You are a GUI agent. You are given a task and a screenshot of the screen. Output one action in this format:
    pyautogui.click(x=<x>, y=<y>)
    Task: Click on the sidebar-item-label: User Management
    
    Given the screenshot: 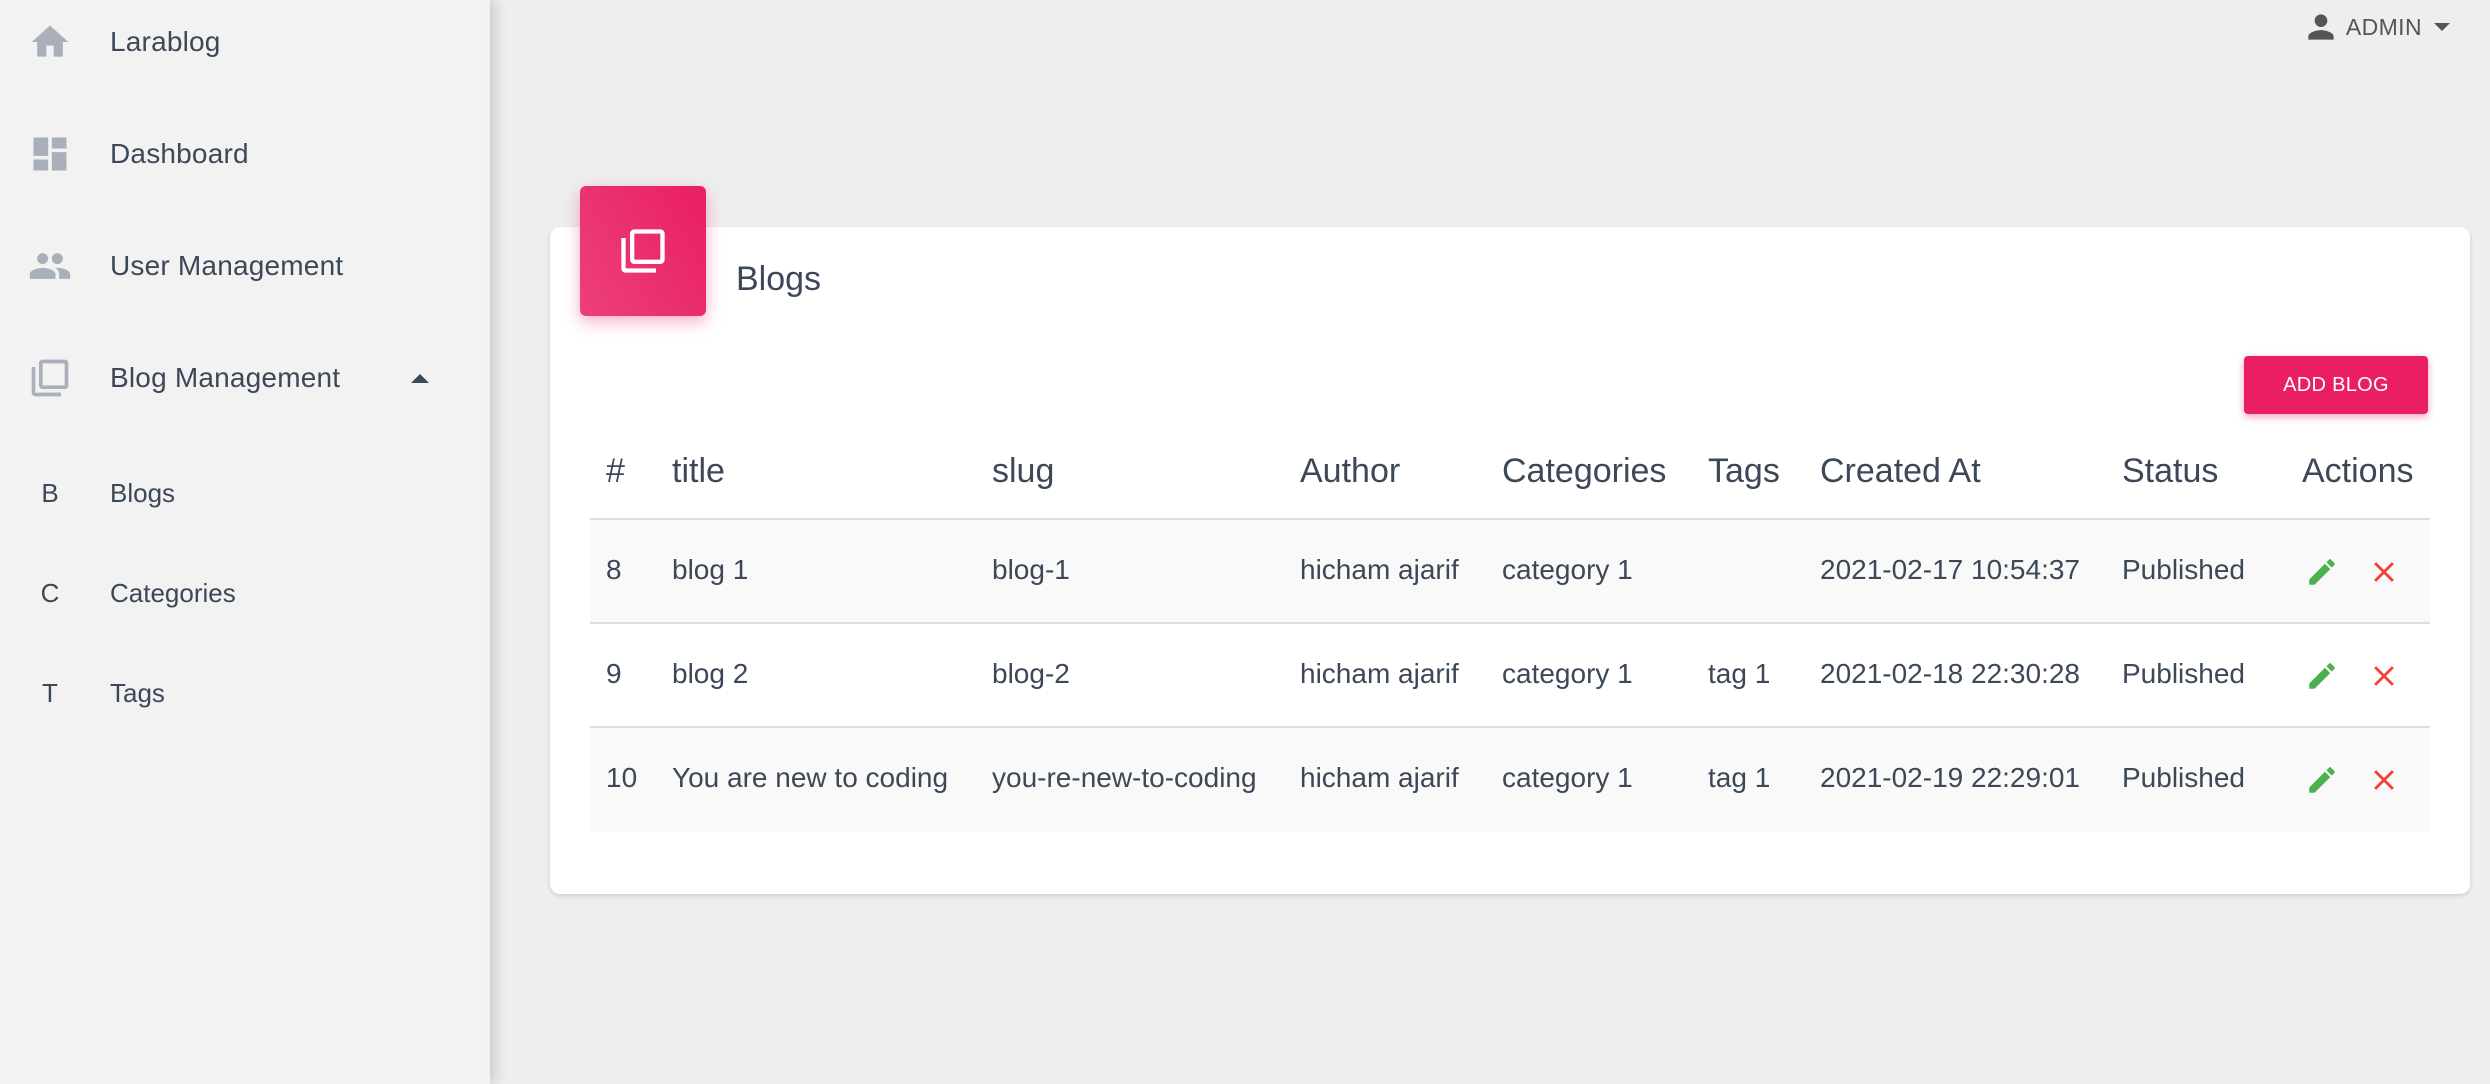 What is the action you would take?
    pyautogui.click(x=227, y=265)
    